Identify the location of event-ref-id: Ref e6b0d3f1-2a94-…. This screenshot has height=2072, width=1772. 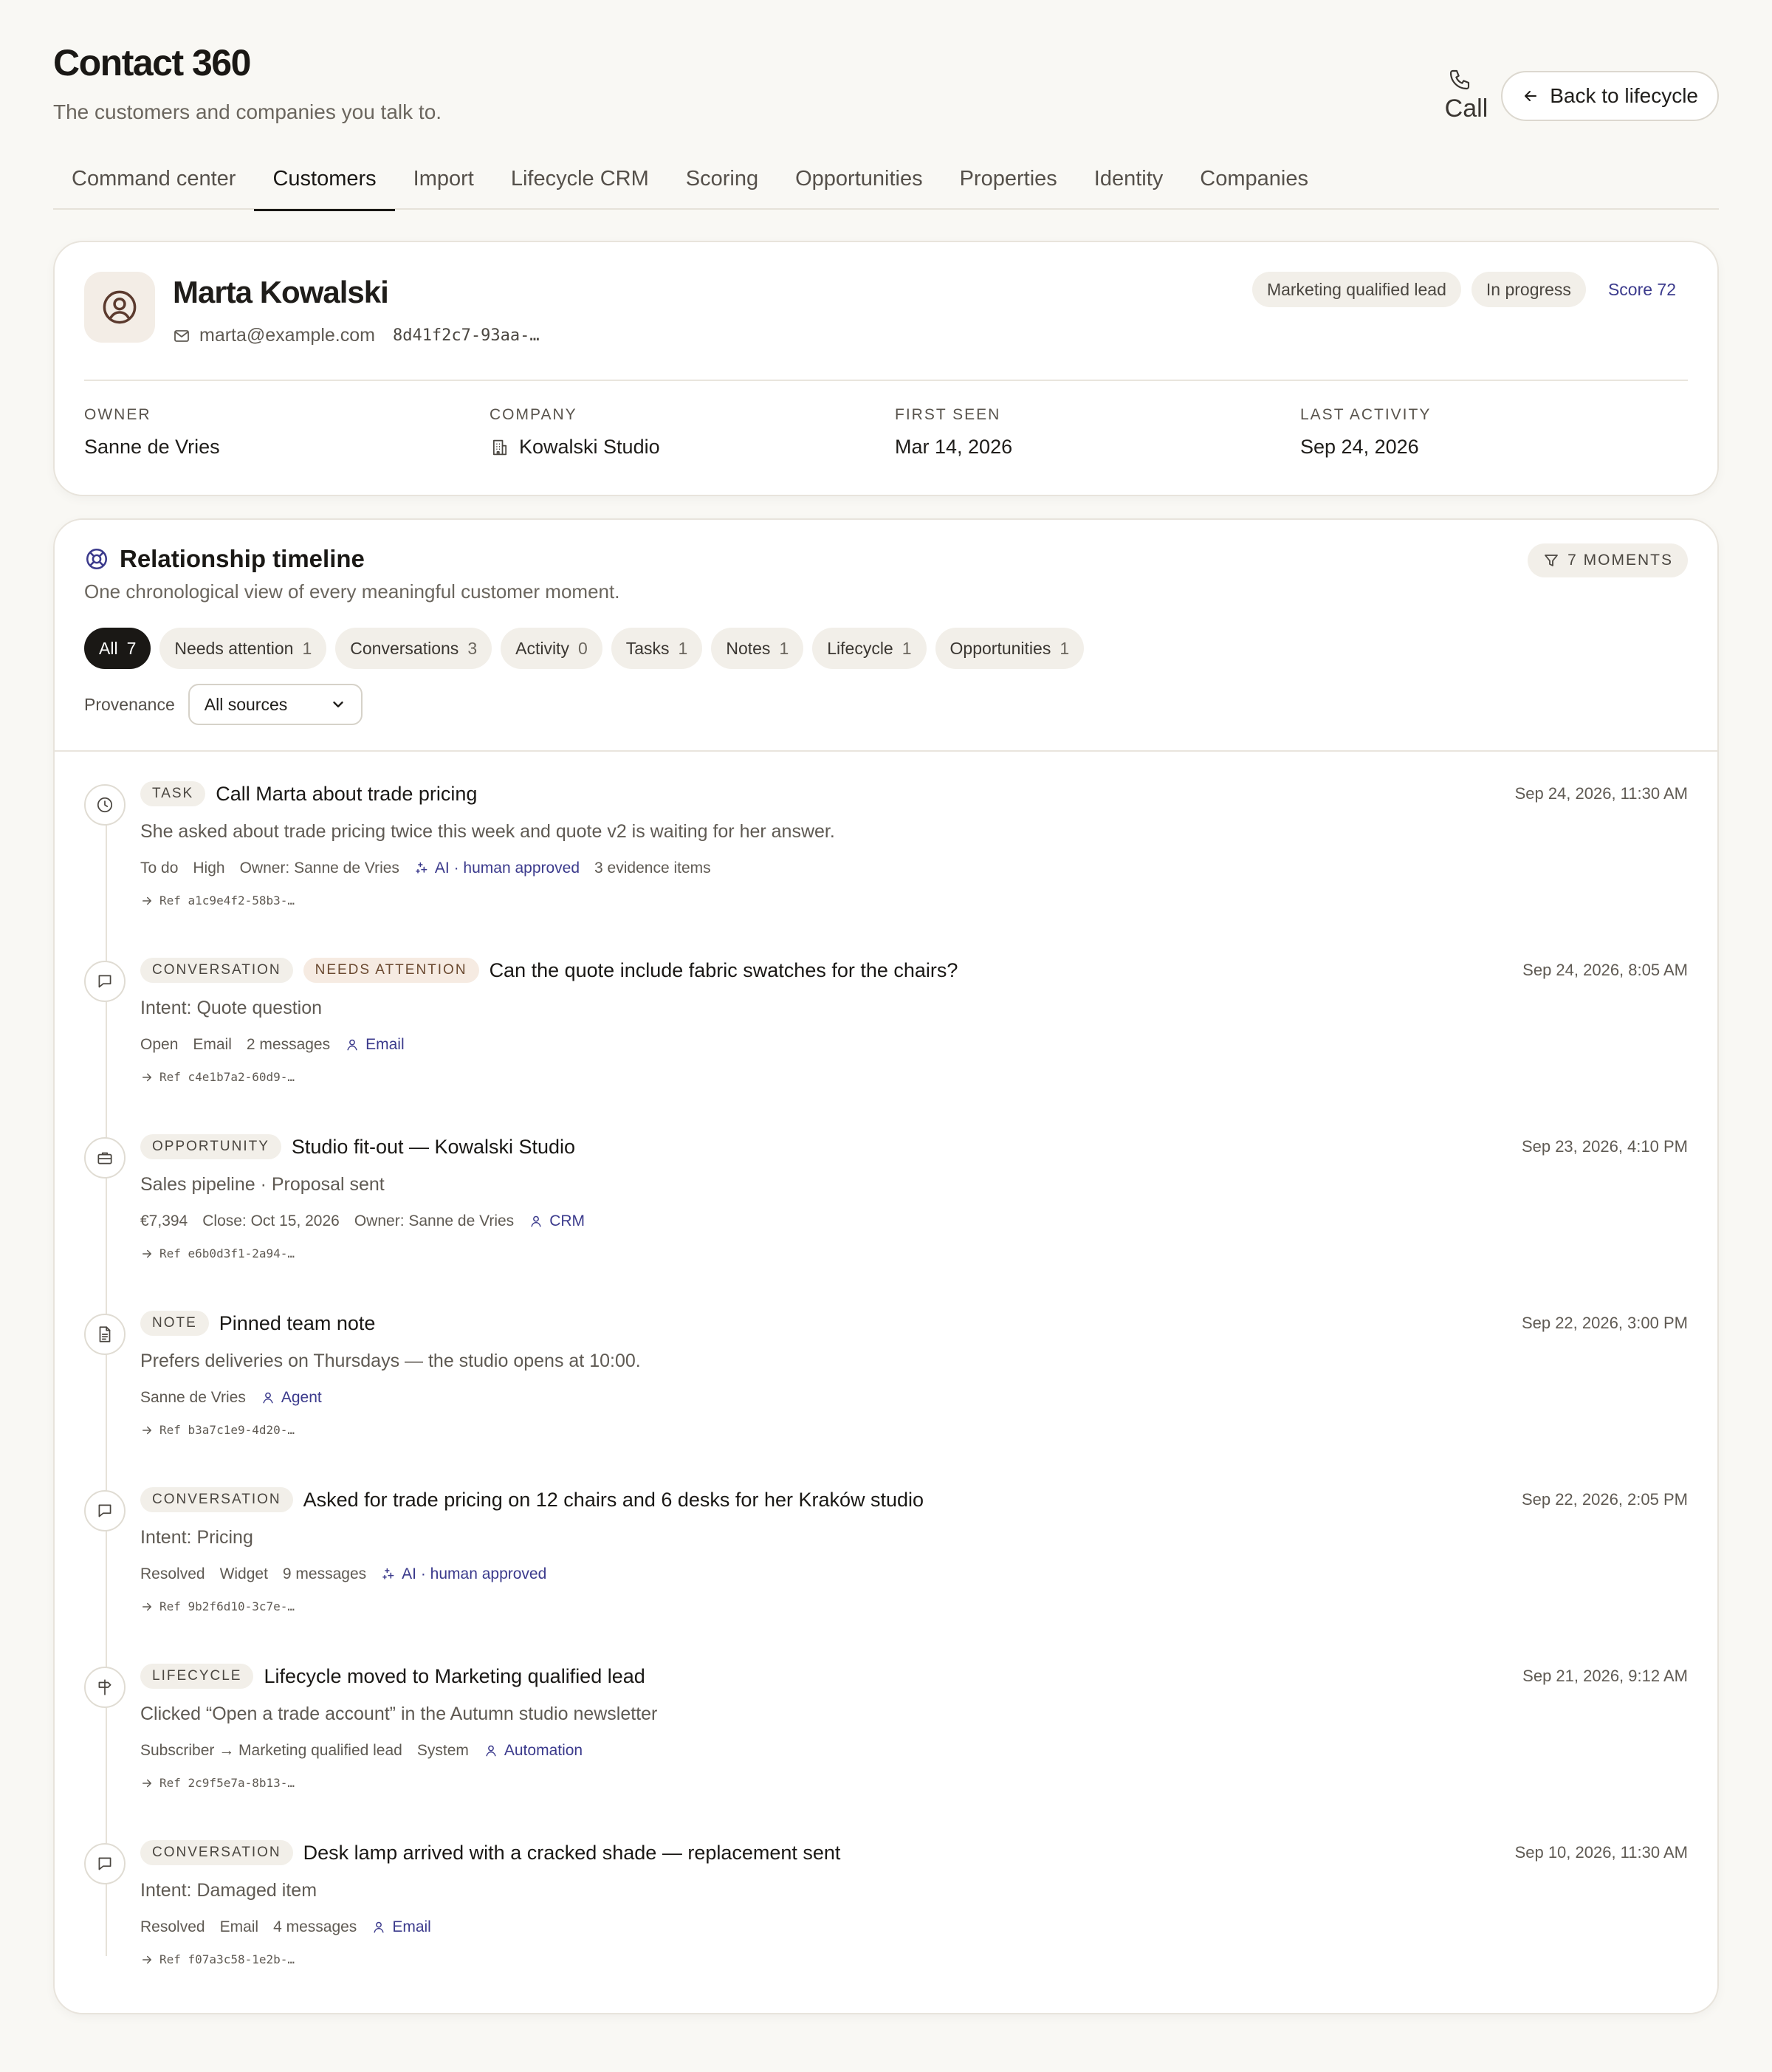
(227, 1253).